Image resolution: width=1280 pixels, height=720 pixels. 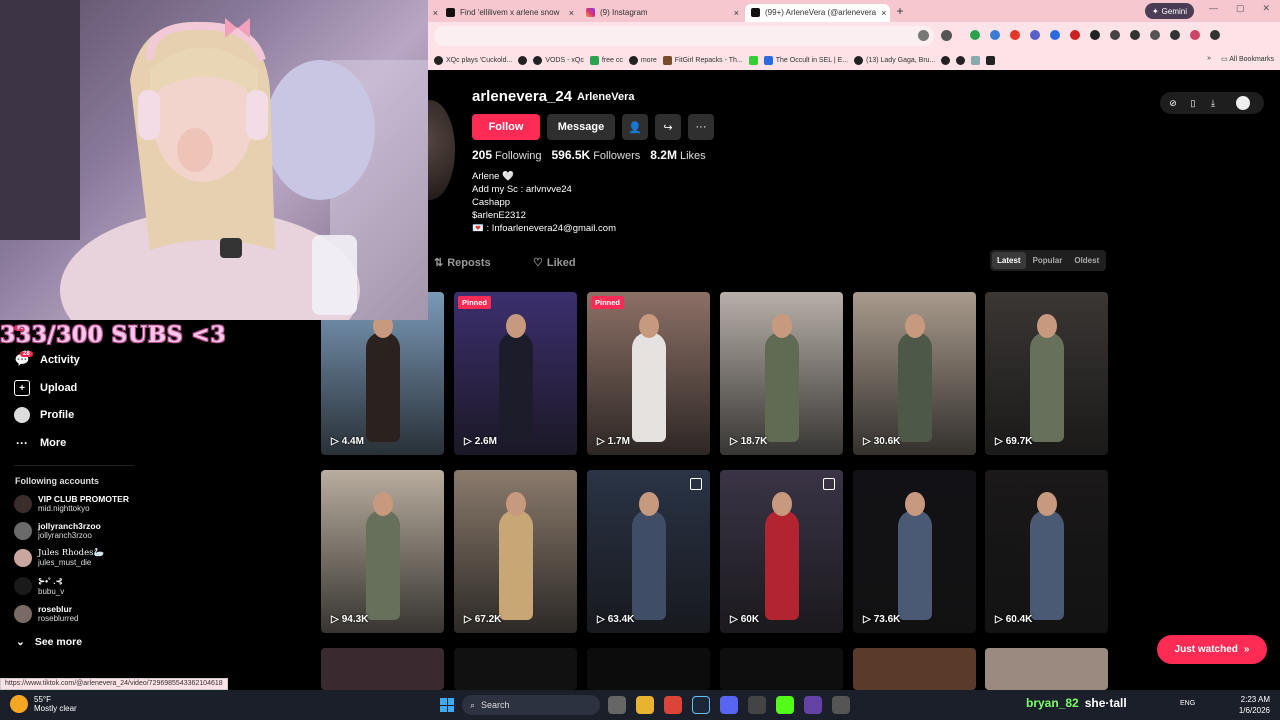 I want to click on message-button: Message, so click(x=581, y=127).